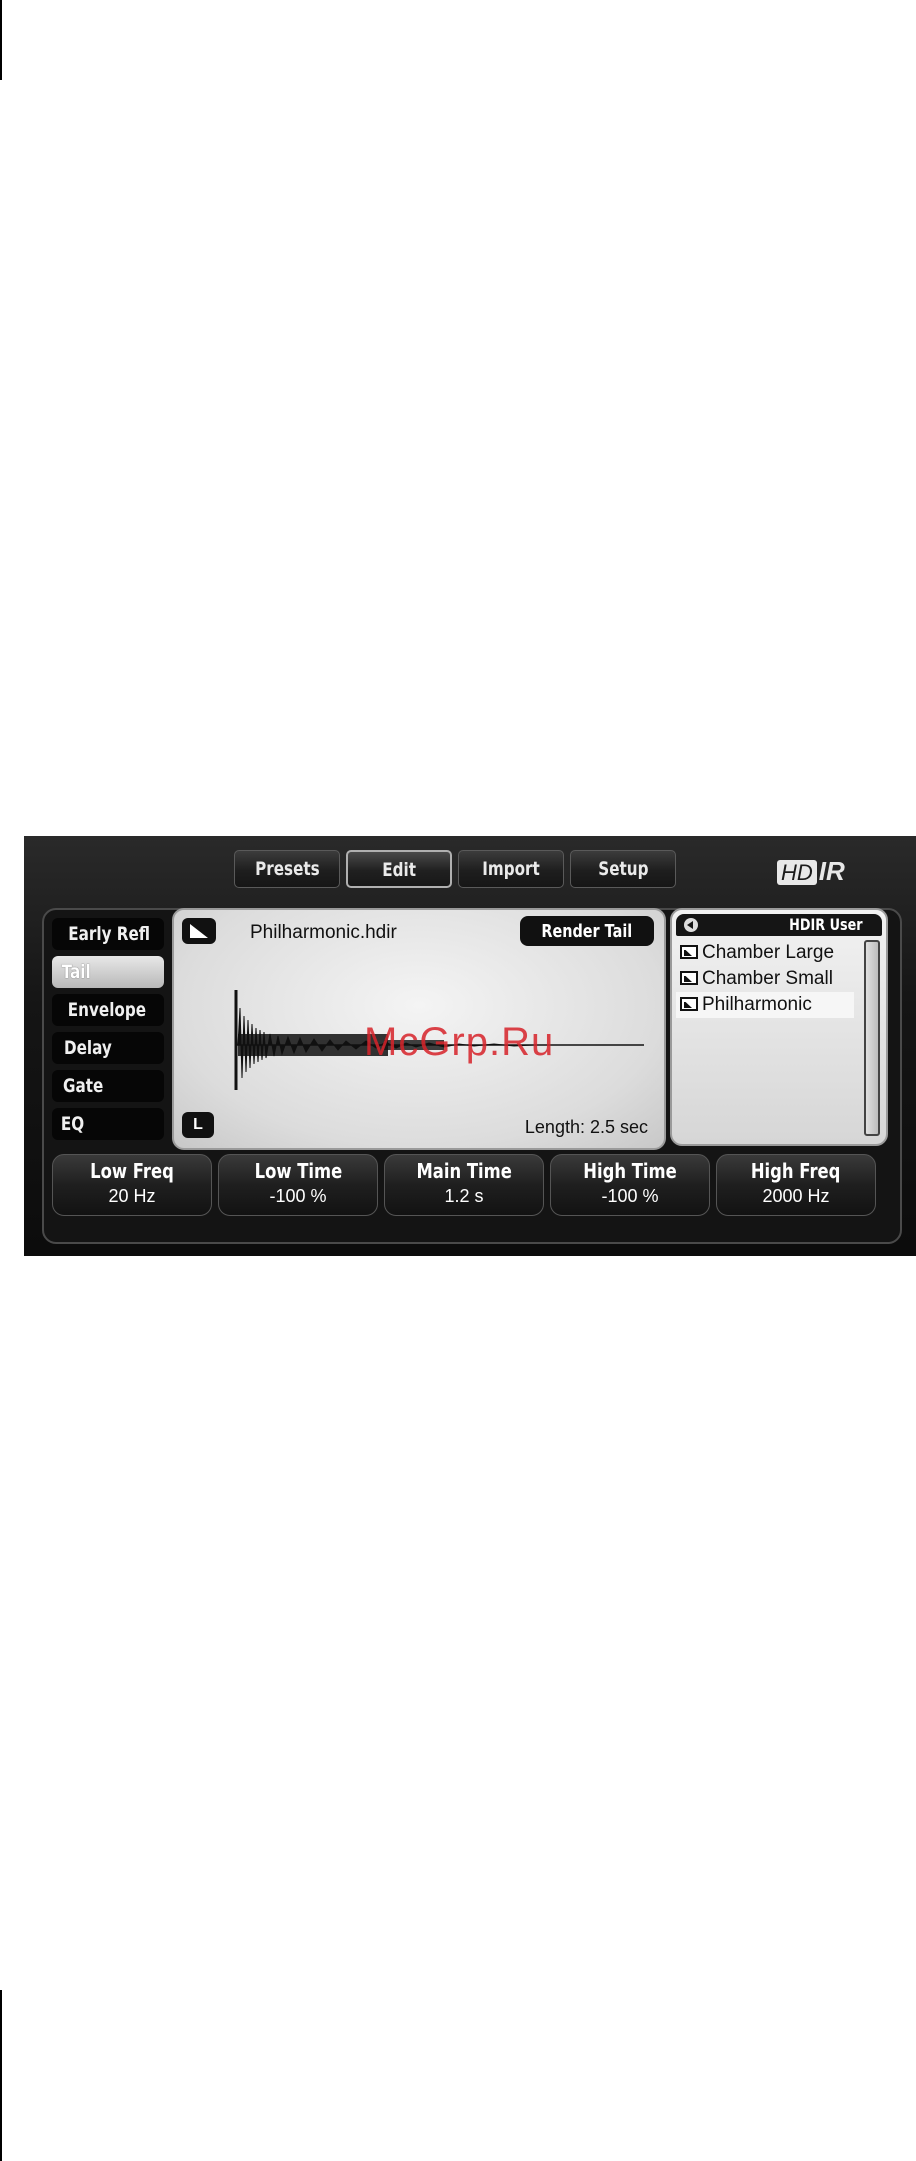 This screenshot has height=2161, width=916. What do you see at coordinates (464, 1185) in the screenshot?
I see `param-main-time: Main Time 1.2 s` at bounding box center [464, 1185].